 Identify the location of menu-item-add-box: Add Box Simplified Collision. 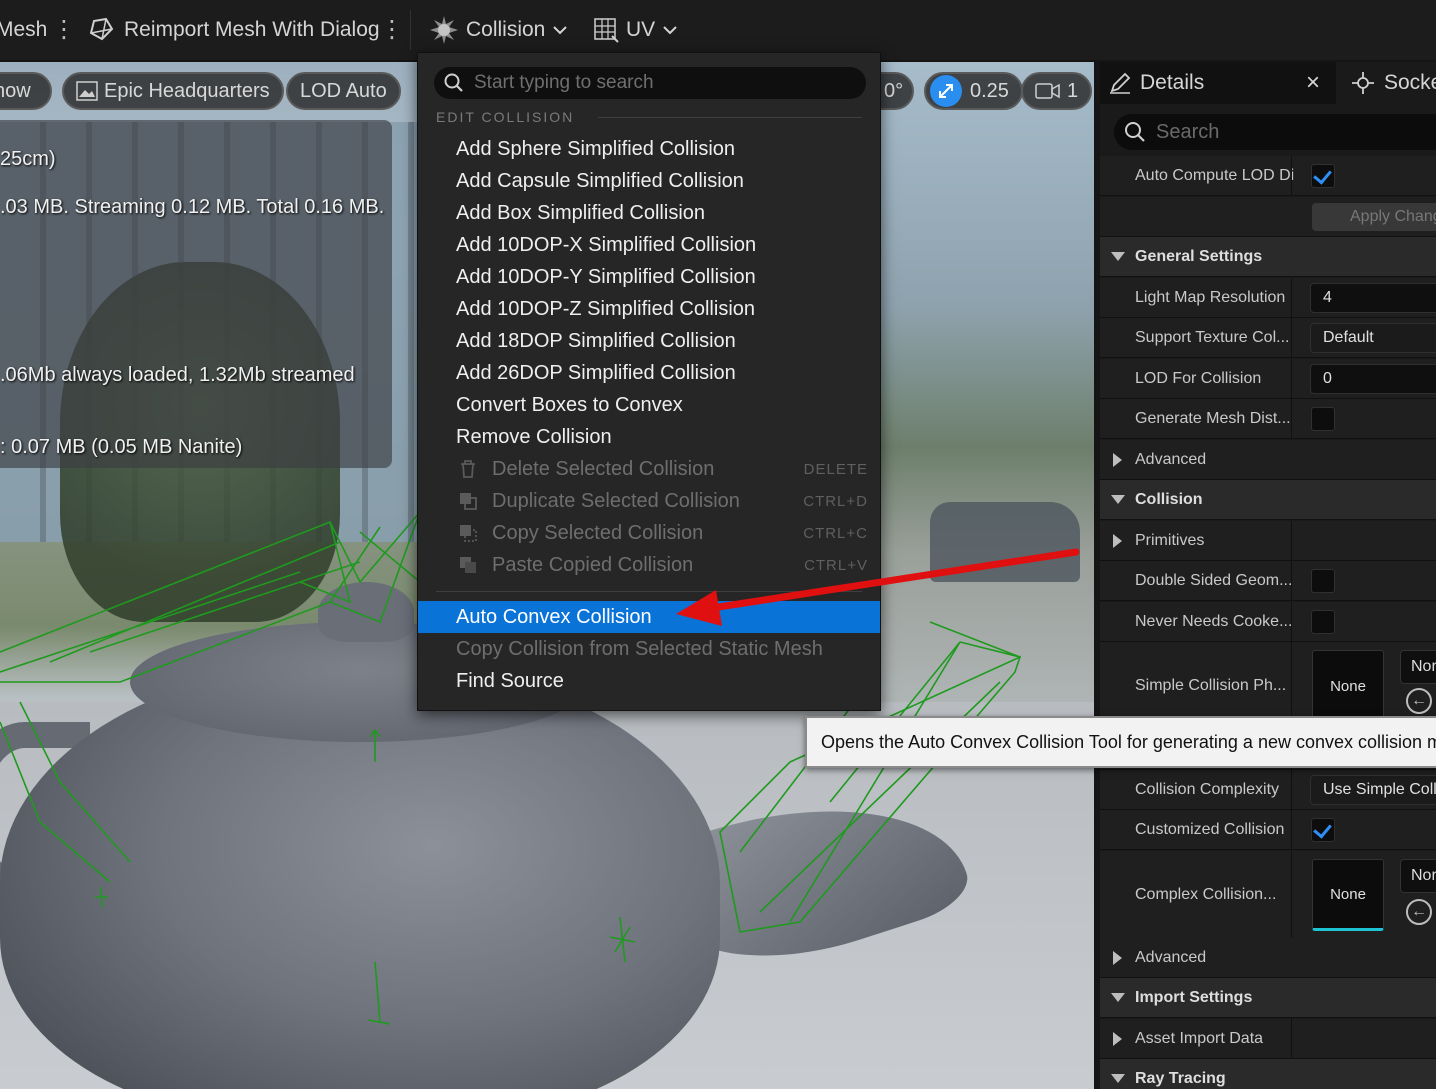
(649, 213).